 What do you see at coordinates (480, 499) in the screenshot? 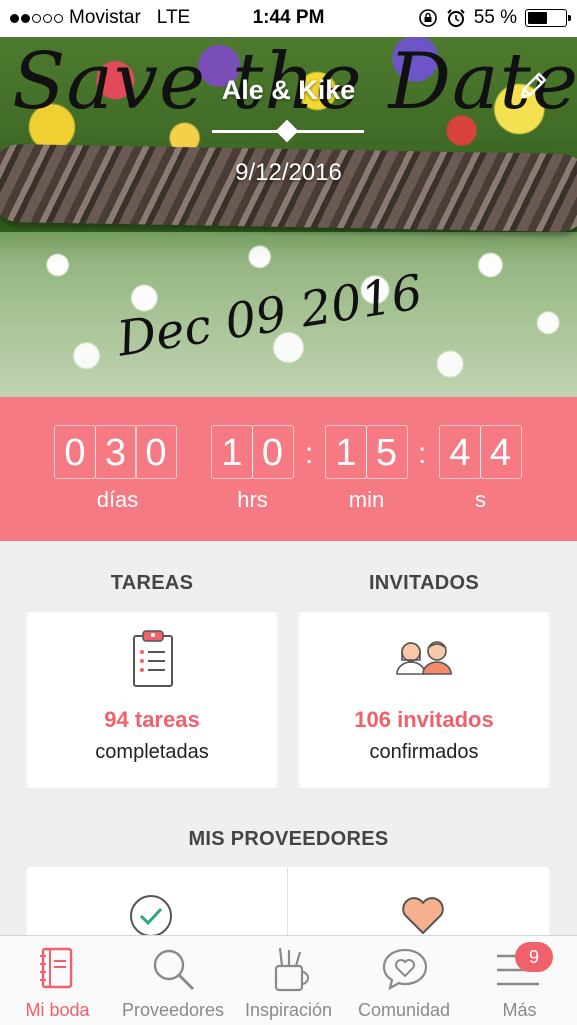
I see `seconds-label: s` at bounding box center [480, 499].